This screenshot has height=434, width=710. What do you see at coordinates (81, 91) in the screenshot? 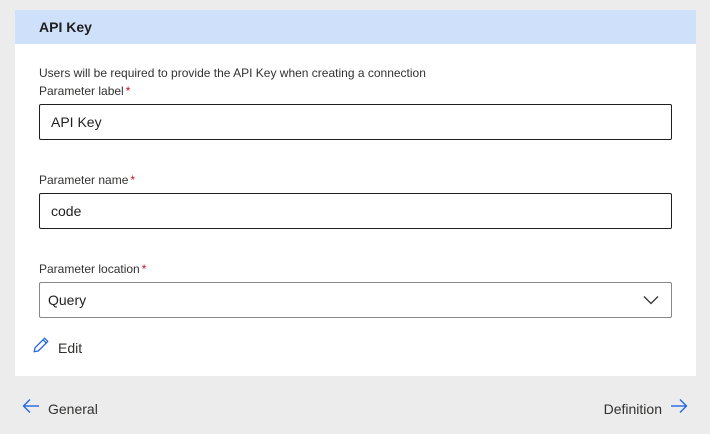
I see `parameter-label-label-text: Parameter label` at bounding box center [81, 91].